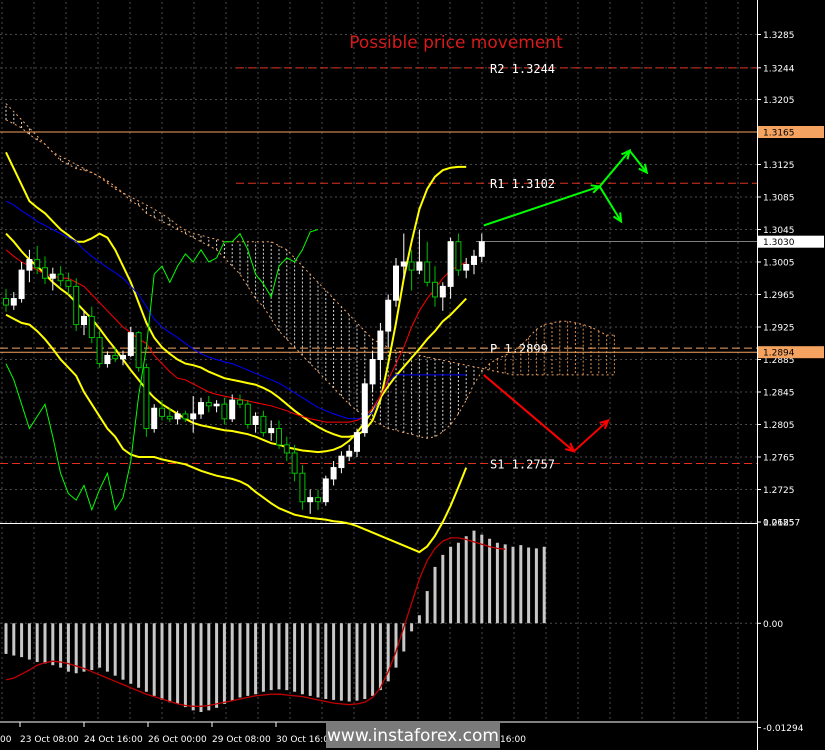 The height and width of the screenshot is (750, 825). Describe the element at coordinates (779, 296) in the screenshot. I see `y-tick-label: 1.2965` at that location.